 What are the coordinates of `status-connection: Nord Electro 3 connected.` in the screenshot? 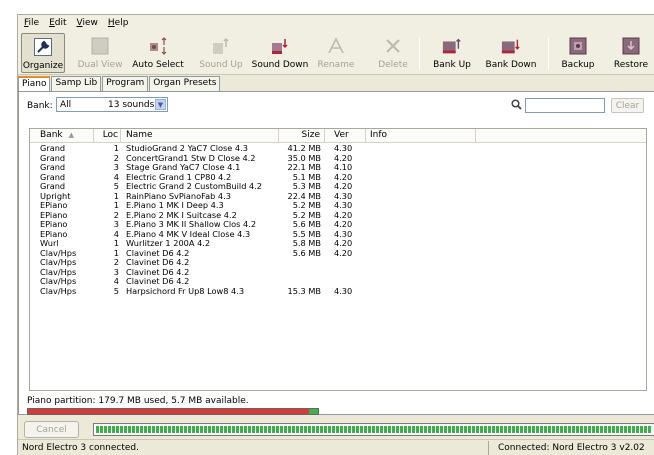 It's located at (80, 448).